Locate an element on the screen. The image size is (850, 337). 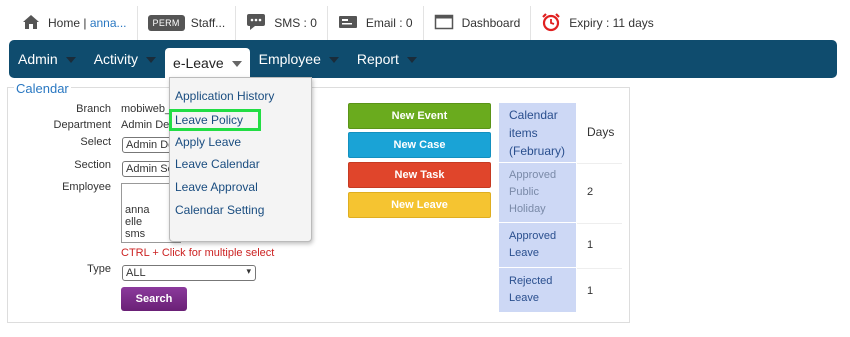
menu-item-leave-calendar: Leave Calendar is located at coordinates (217, 164).